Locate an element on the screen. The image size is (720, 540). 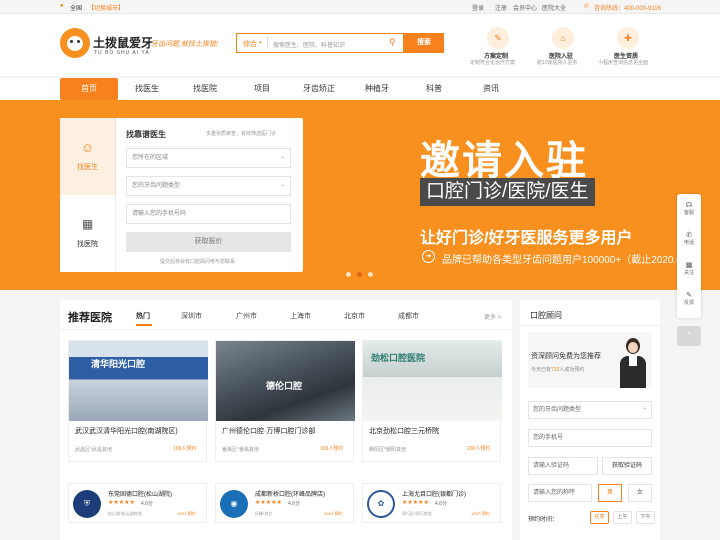
time-option-afternoon: 下午 is located at coordinates (645, 517).